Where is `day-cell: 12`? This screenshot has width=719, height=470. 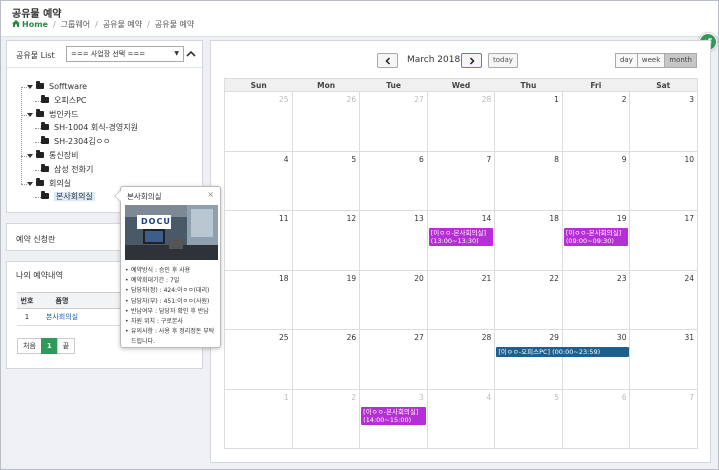
day-cell: 12 is located at coordinates (326, 241).